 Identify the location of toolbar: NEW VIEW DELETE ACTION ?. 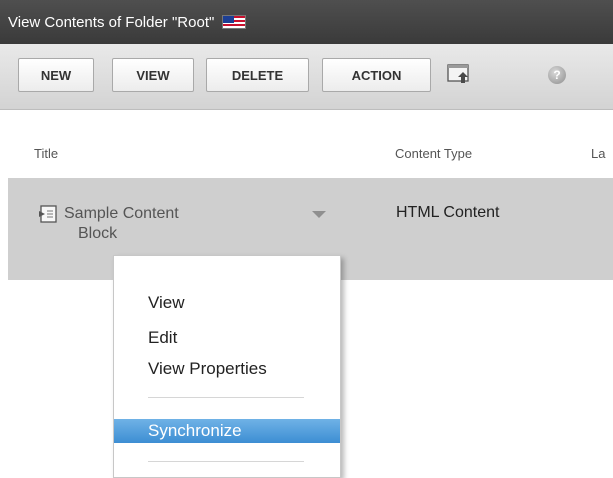
(306, 77).